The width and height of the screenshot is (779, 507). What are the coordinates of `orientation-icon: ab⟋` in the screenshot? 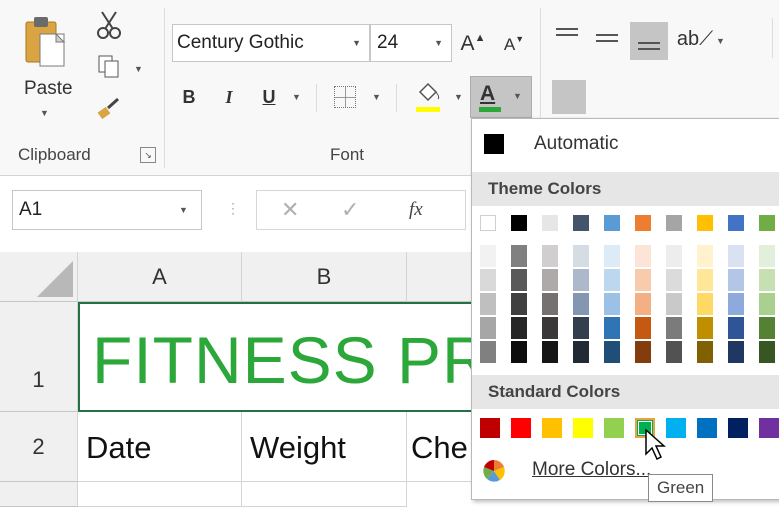 It's located at (695, 39).